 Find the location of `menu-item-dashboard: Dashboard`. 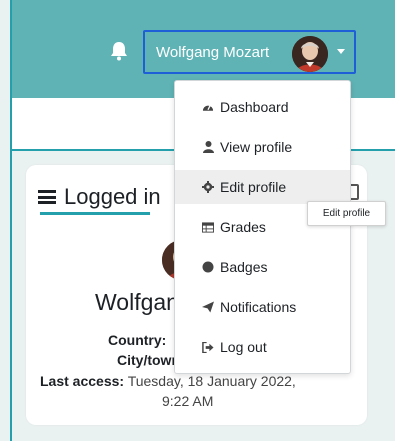

menu-item-dashboard: Dashboard is located at coordinates (262, 107).